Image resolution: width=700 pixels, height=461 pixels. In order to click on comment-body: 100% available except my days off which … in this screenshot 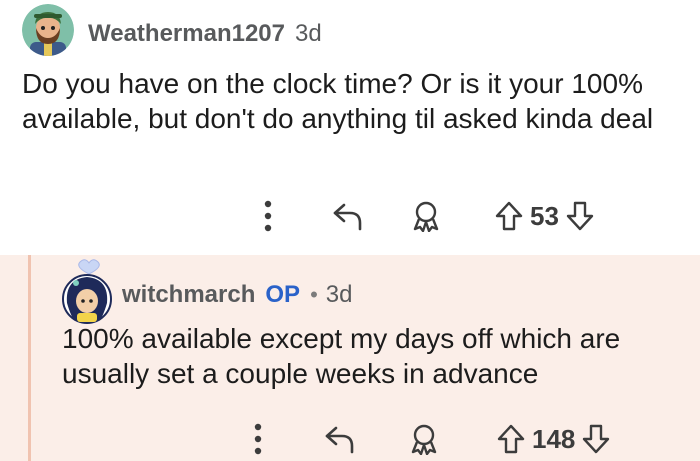, I will do `click(341, 356)`.